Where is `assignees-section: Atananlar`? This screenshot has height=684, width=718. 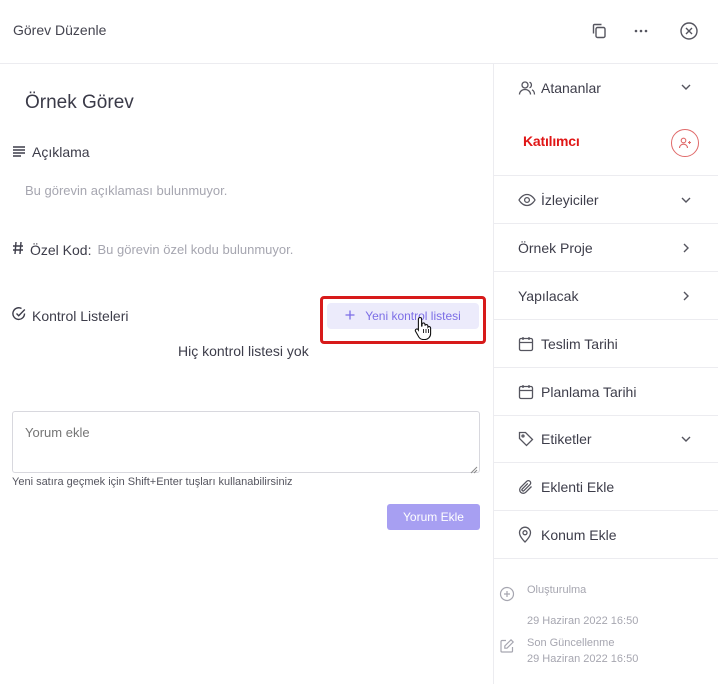
assignees-section: Atananlar is located at coordinates (606, 120).